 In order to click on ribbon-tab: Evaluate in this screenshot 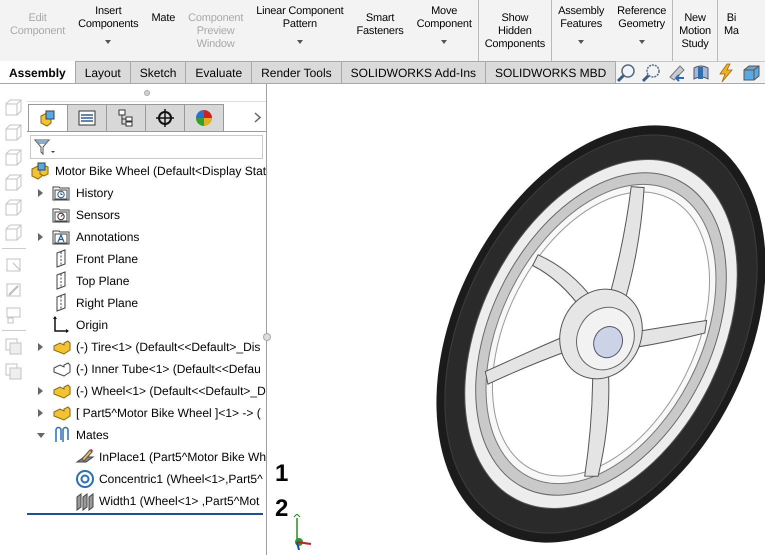, I will do `click(219, 72)`.